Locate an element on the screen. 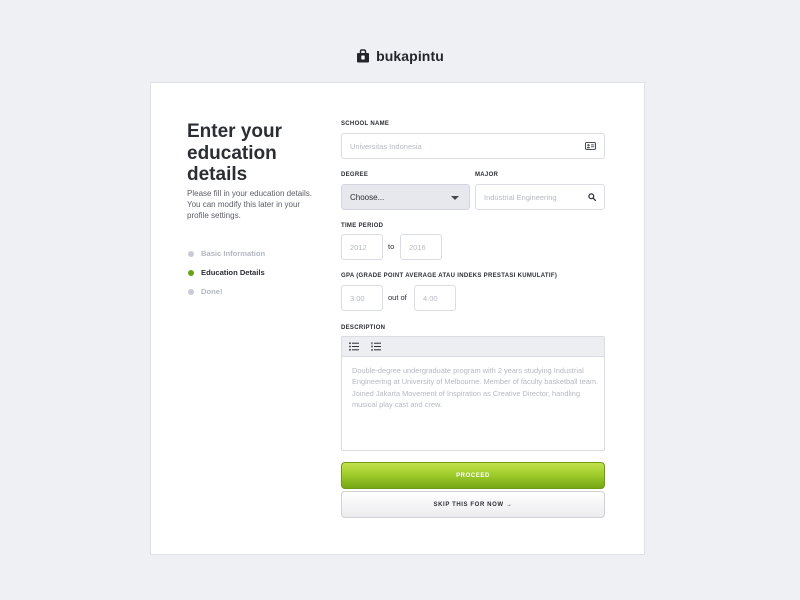 Image resolution: width=800 pixels, height=600 pixels. editor-toolbar is located at coordinates (473, 347).